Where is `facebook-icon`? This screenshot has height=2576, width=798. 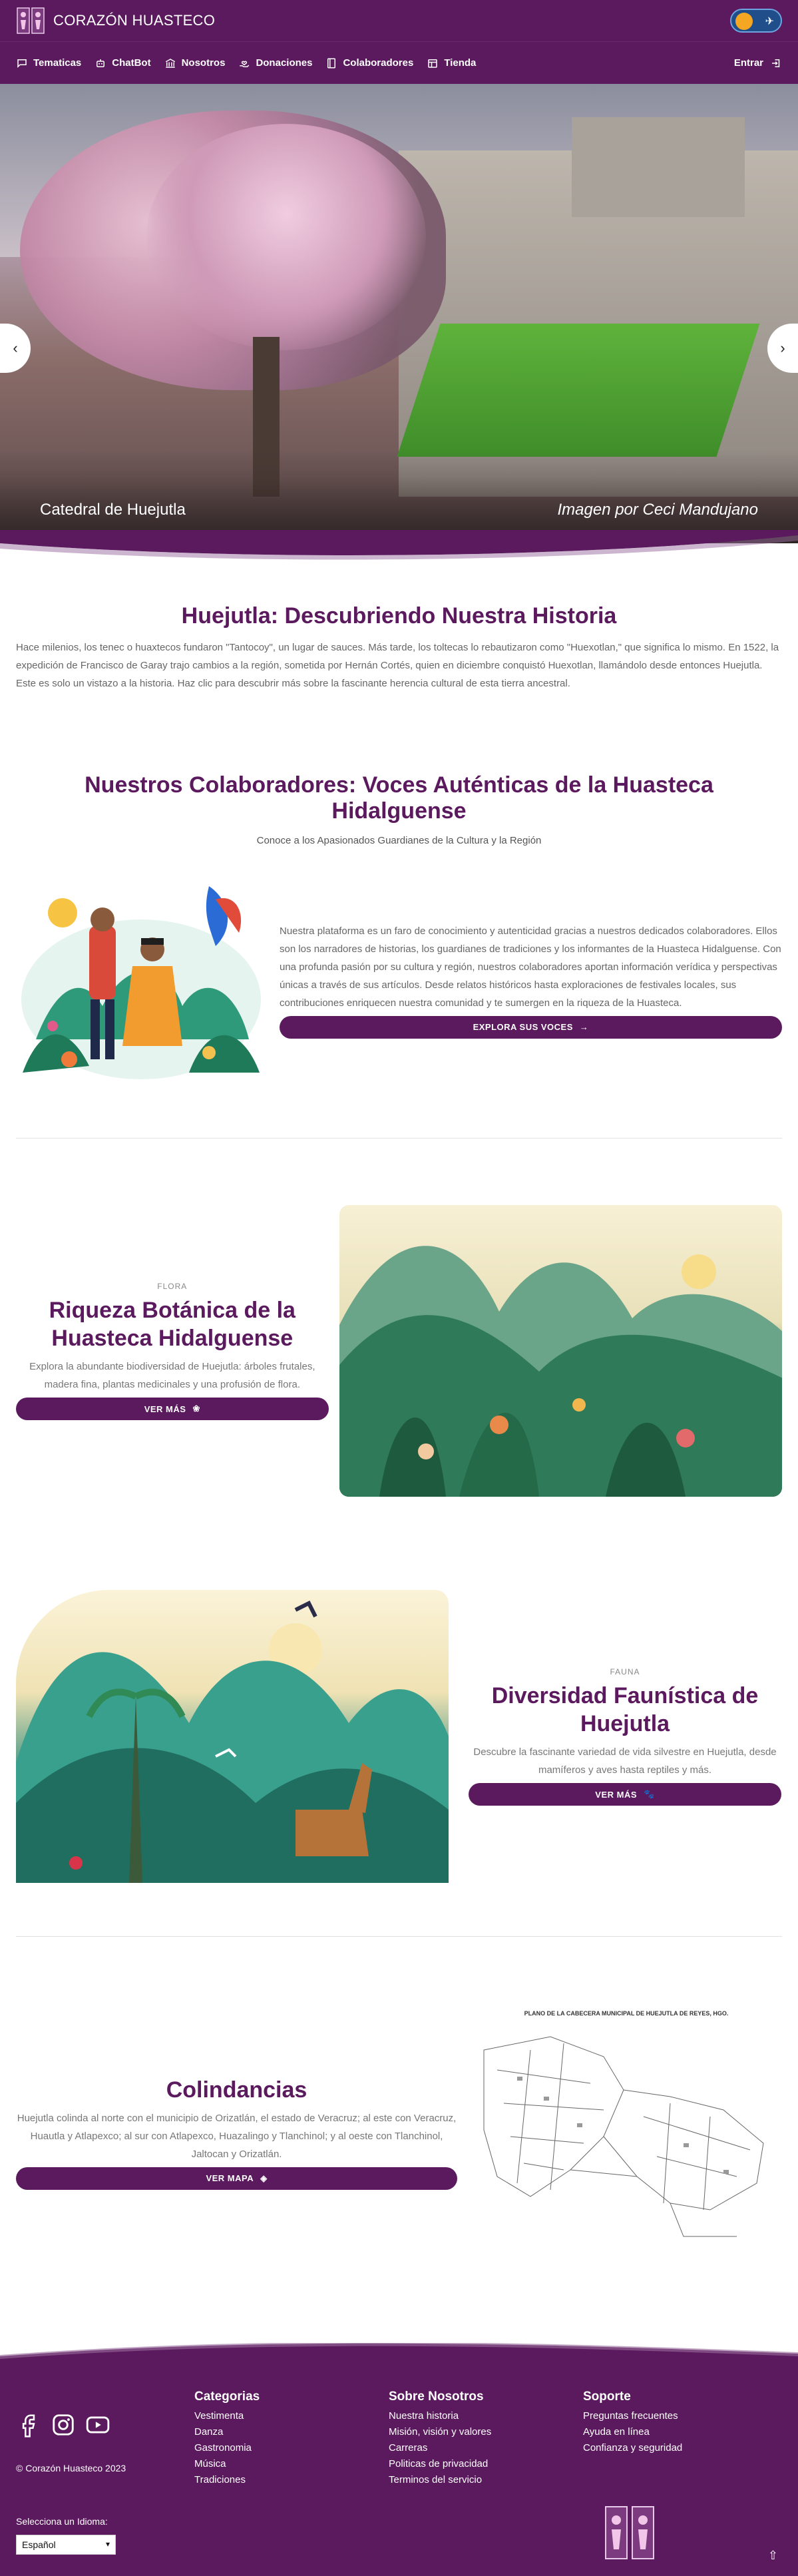 facebook-icon is located at coordinates (28, 2425).